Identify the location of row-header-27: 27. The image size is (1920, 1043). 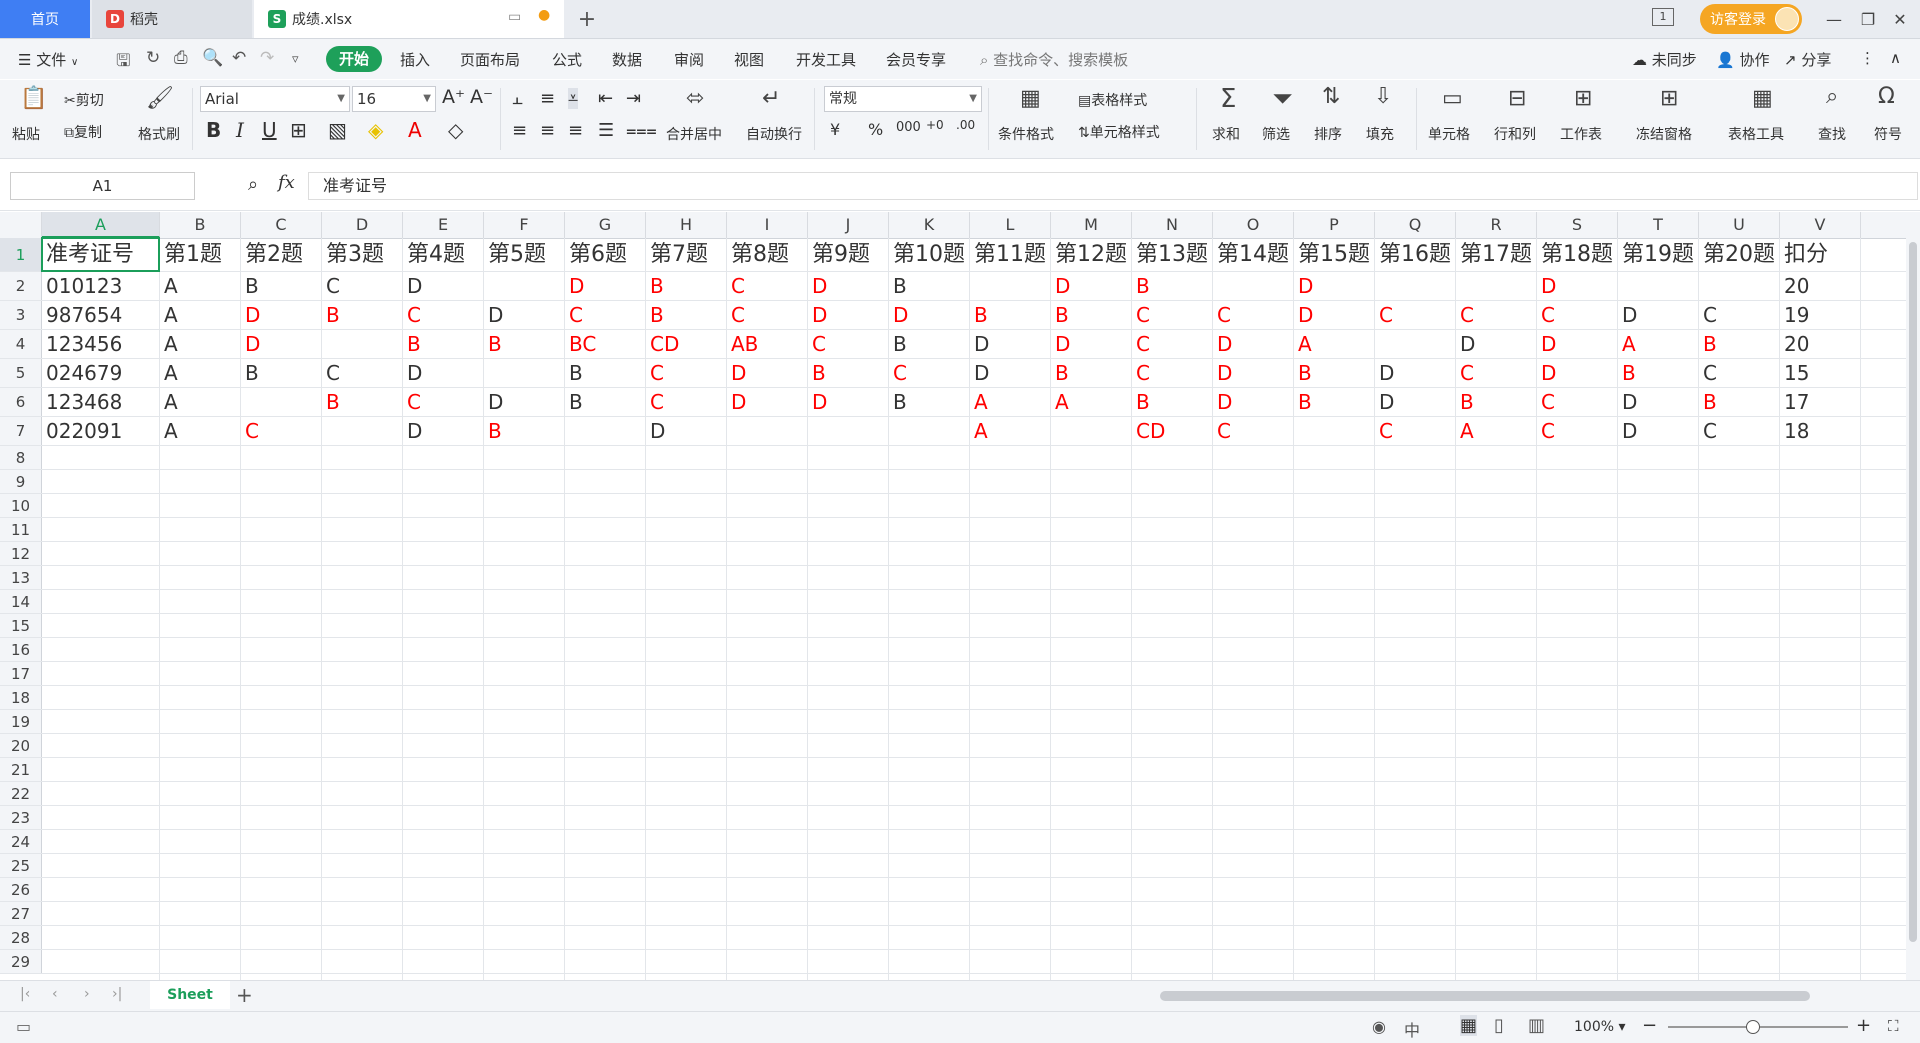
(21, 914).